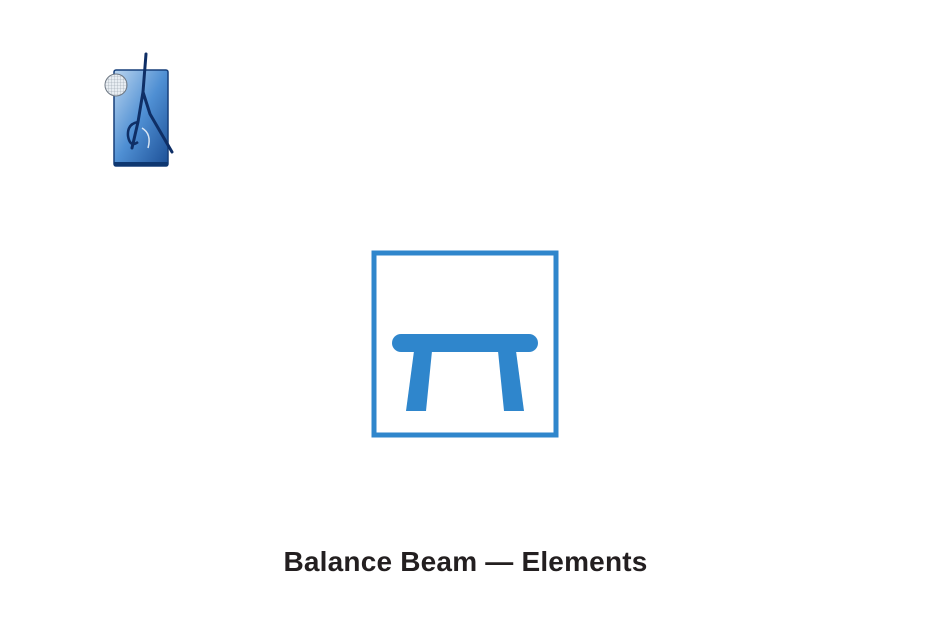  Describe the element at coordinates (465, 561) in the screenshot. I see `page-title: Balance Beam — Elements` at that location.